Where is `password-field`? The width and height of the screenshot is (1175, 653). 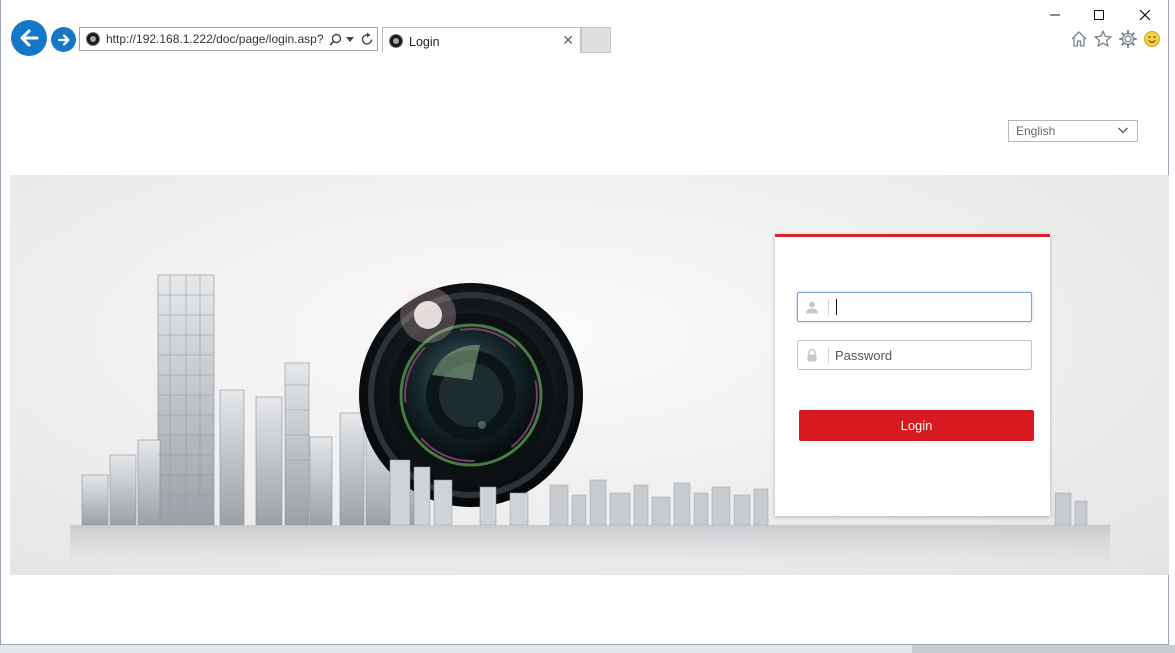
password-field is located at coordinates (914, 355).